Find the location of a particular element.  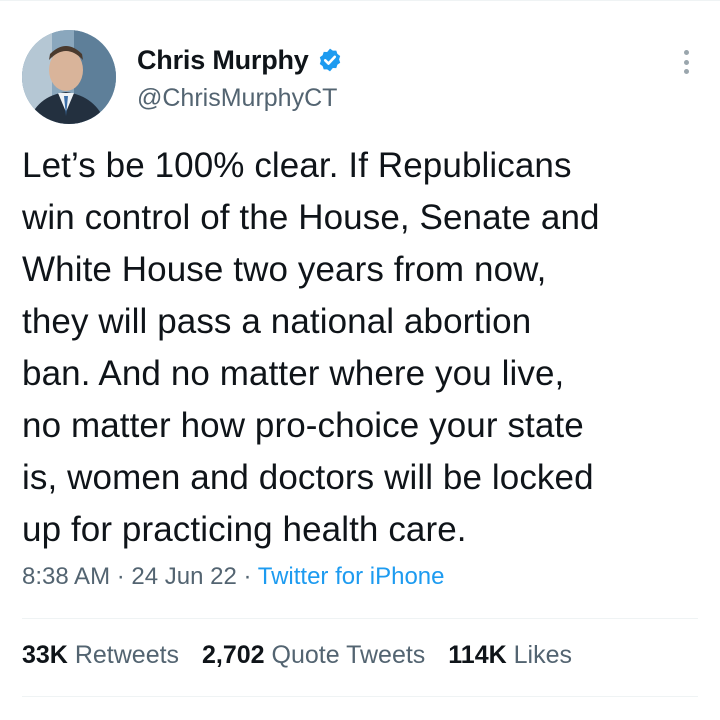

quote-tweets-stat: 2,702 Quote Tweets is located at coordinates (313, 655).